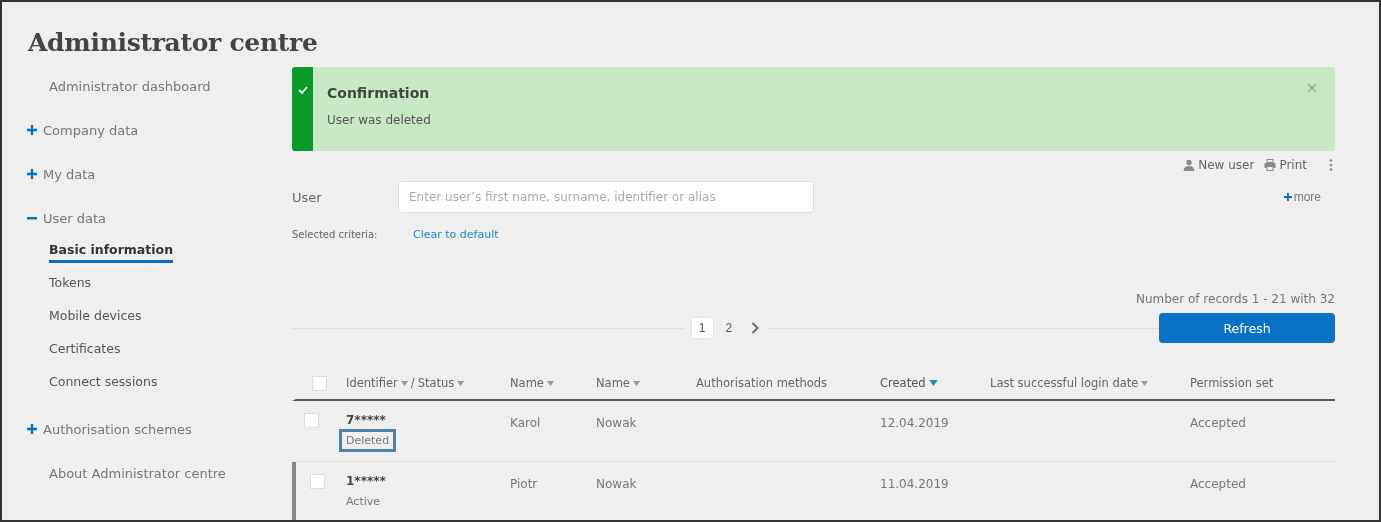  What do you see at coordinates (1331, 165) in the screenshot?
I see `more-options-icon` at bounding box center [1331, 165].